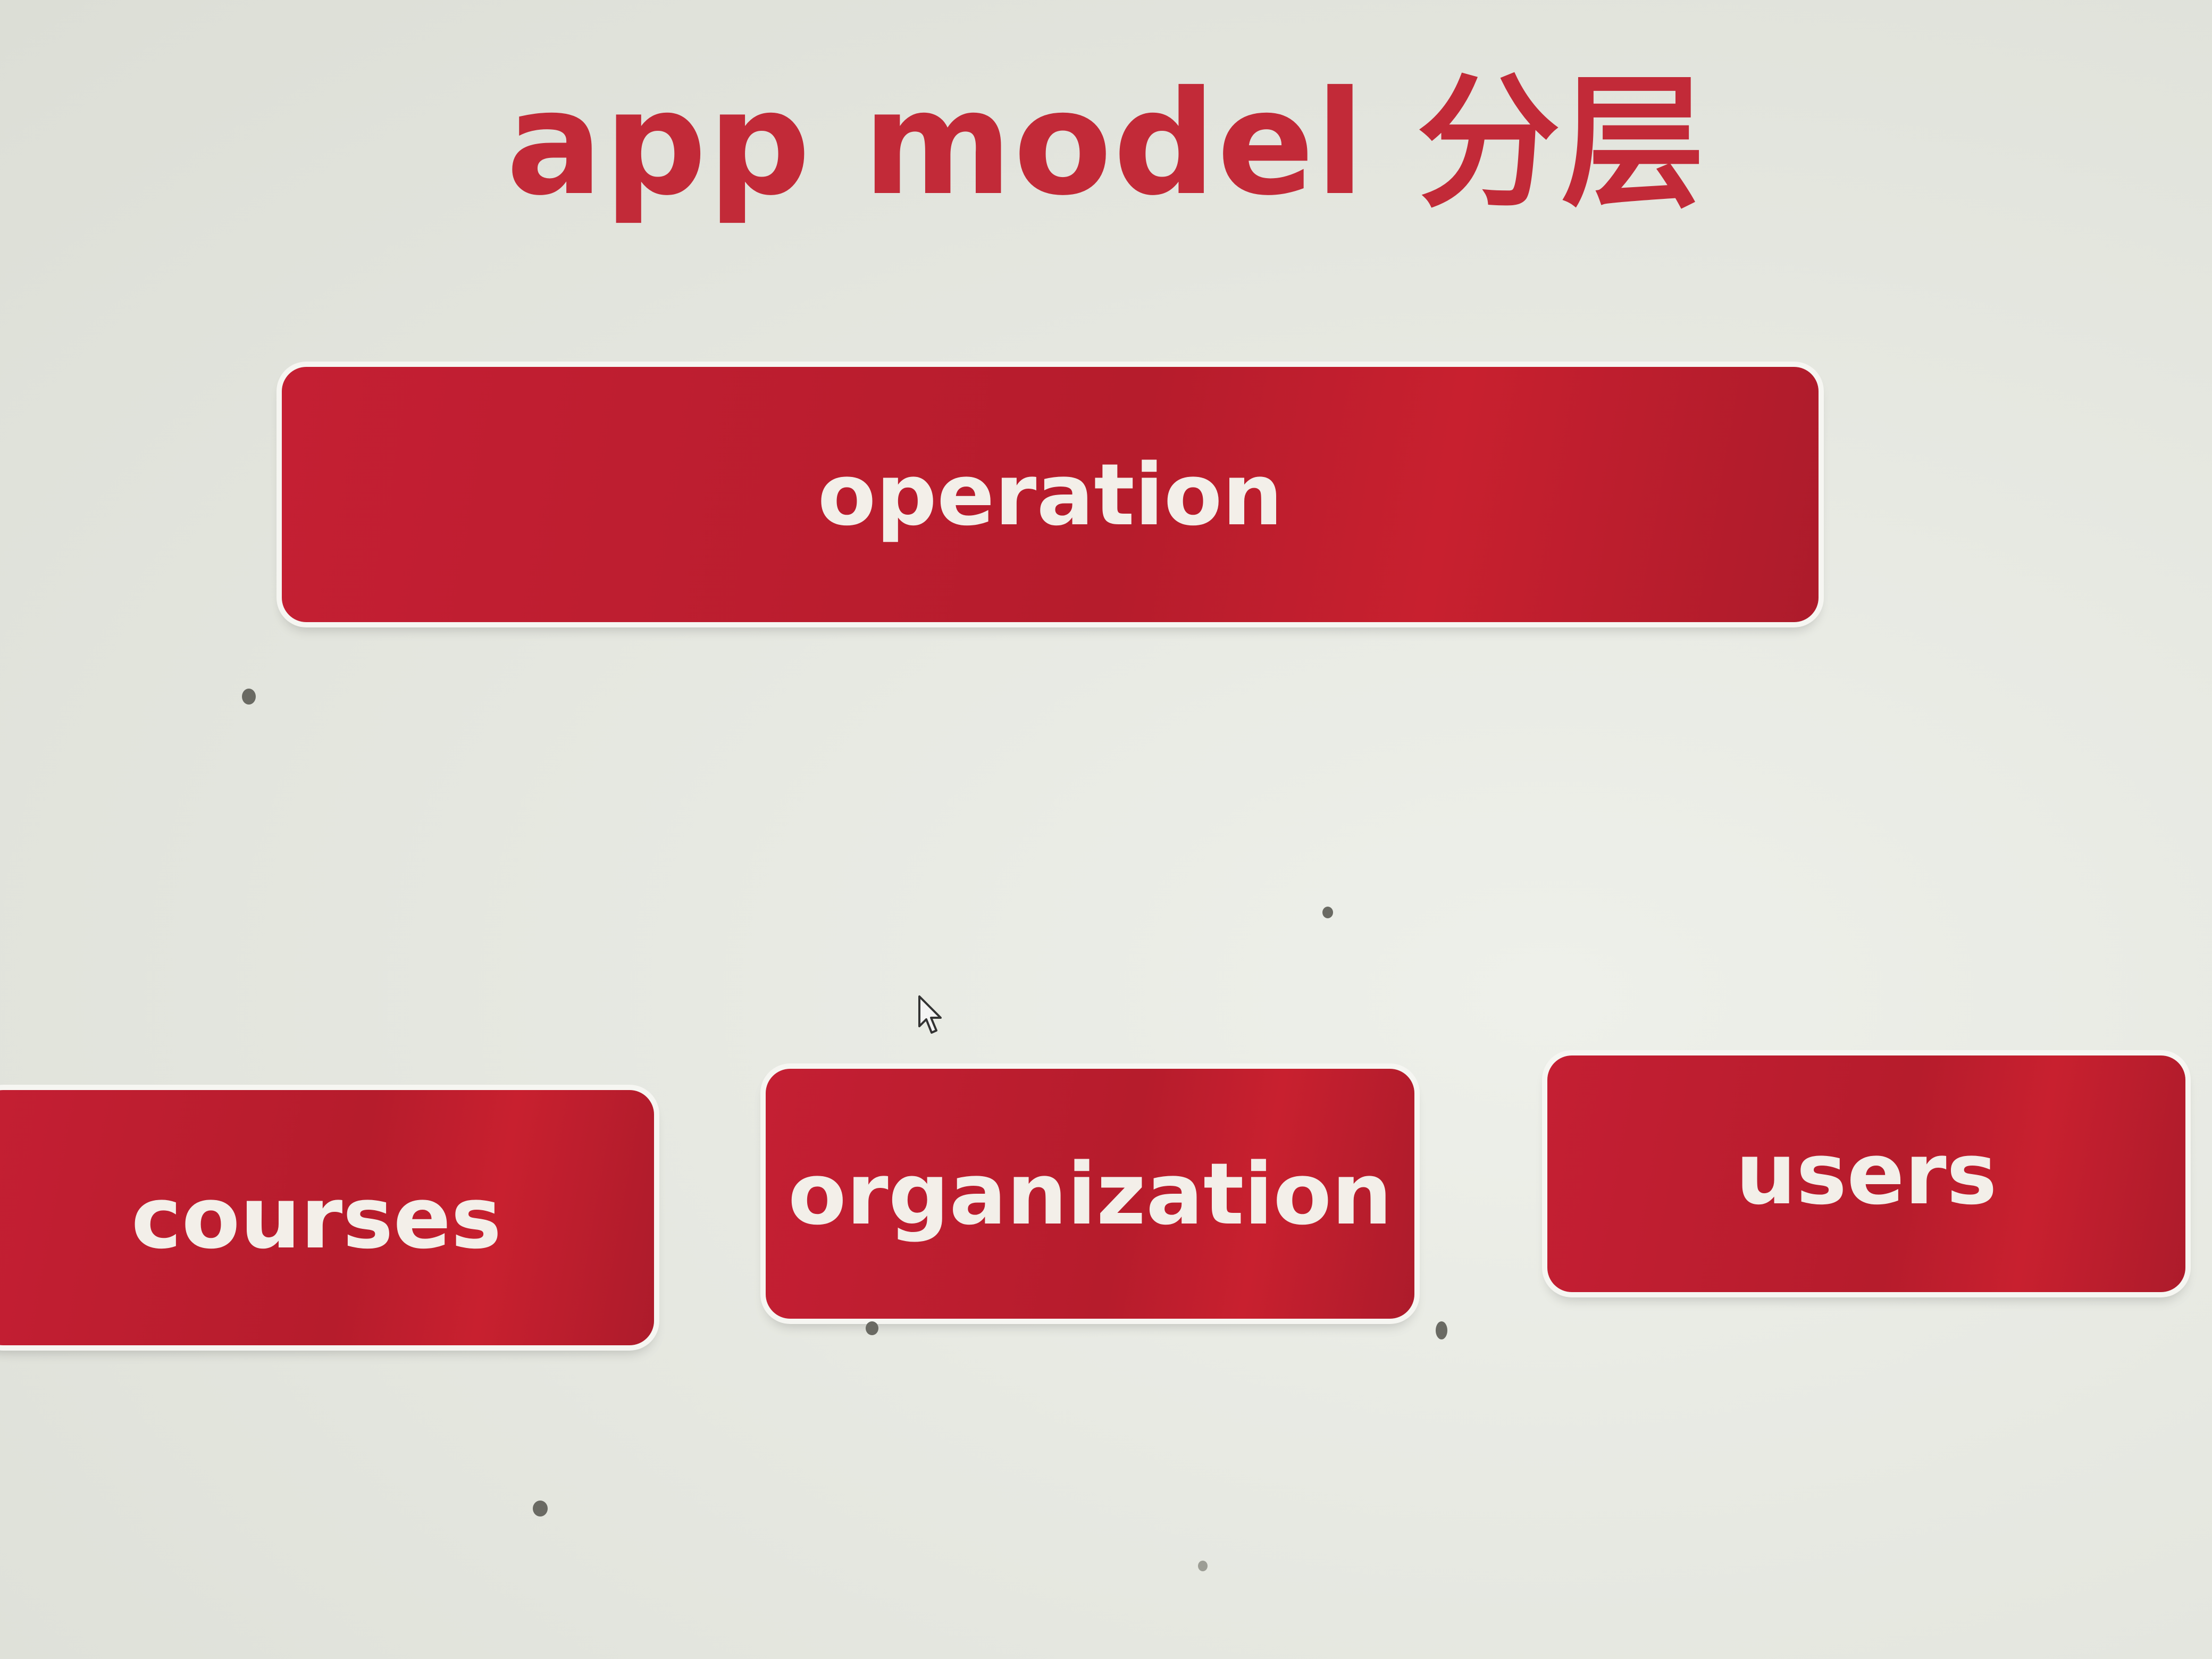  I want to click on node-organization: organization, so click(1090, 1194).